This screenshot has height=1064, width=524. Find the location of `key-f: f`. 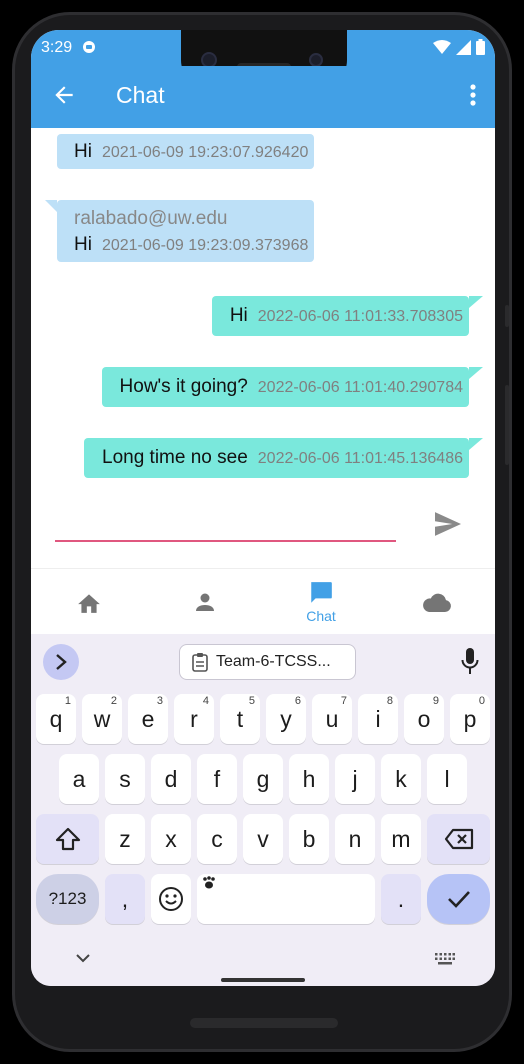

key-f: f is located at coordinates (217, 779).